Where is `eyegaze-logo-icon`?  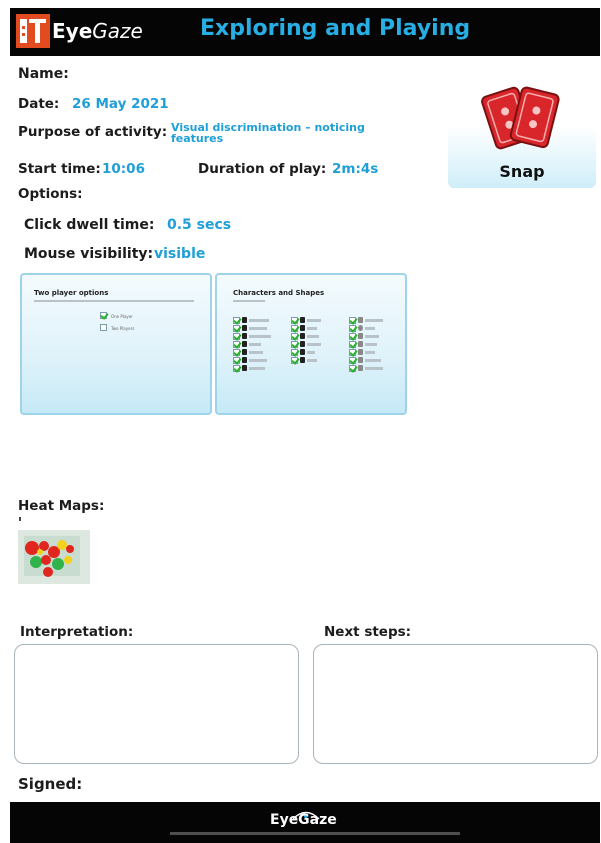
eyegaze-logo-icon is located at coordinates (33, 31).